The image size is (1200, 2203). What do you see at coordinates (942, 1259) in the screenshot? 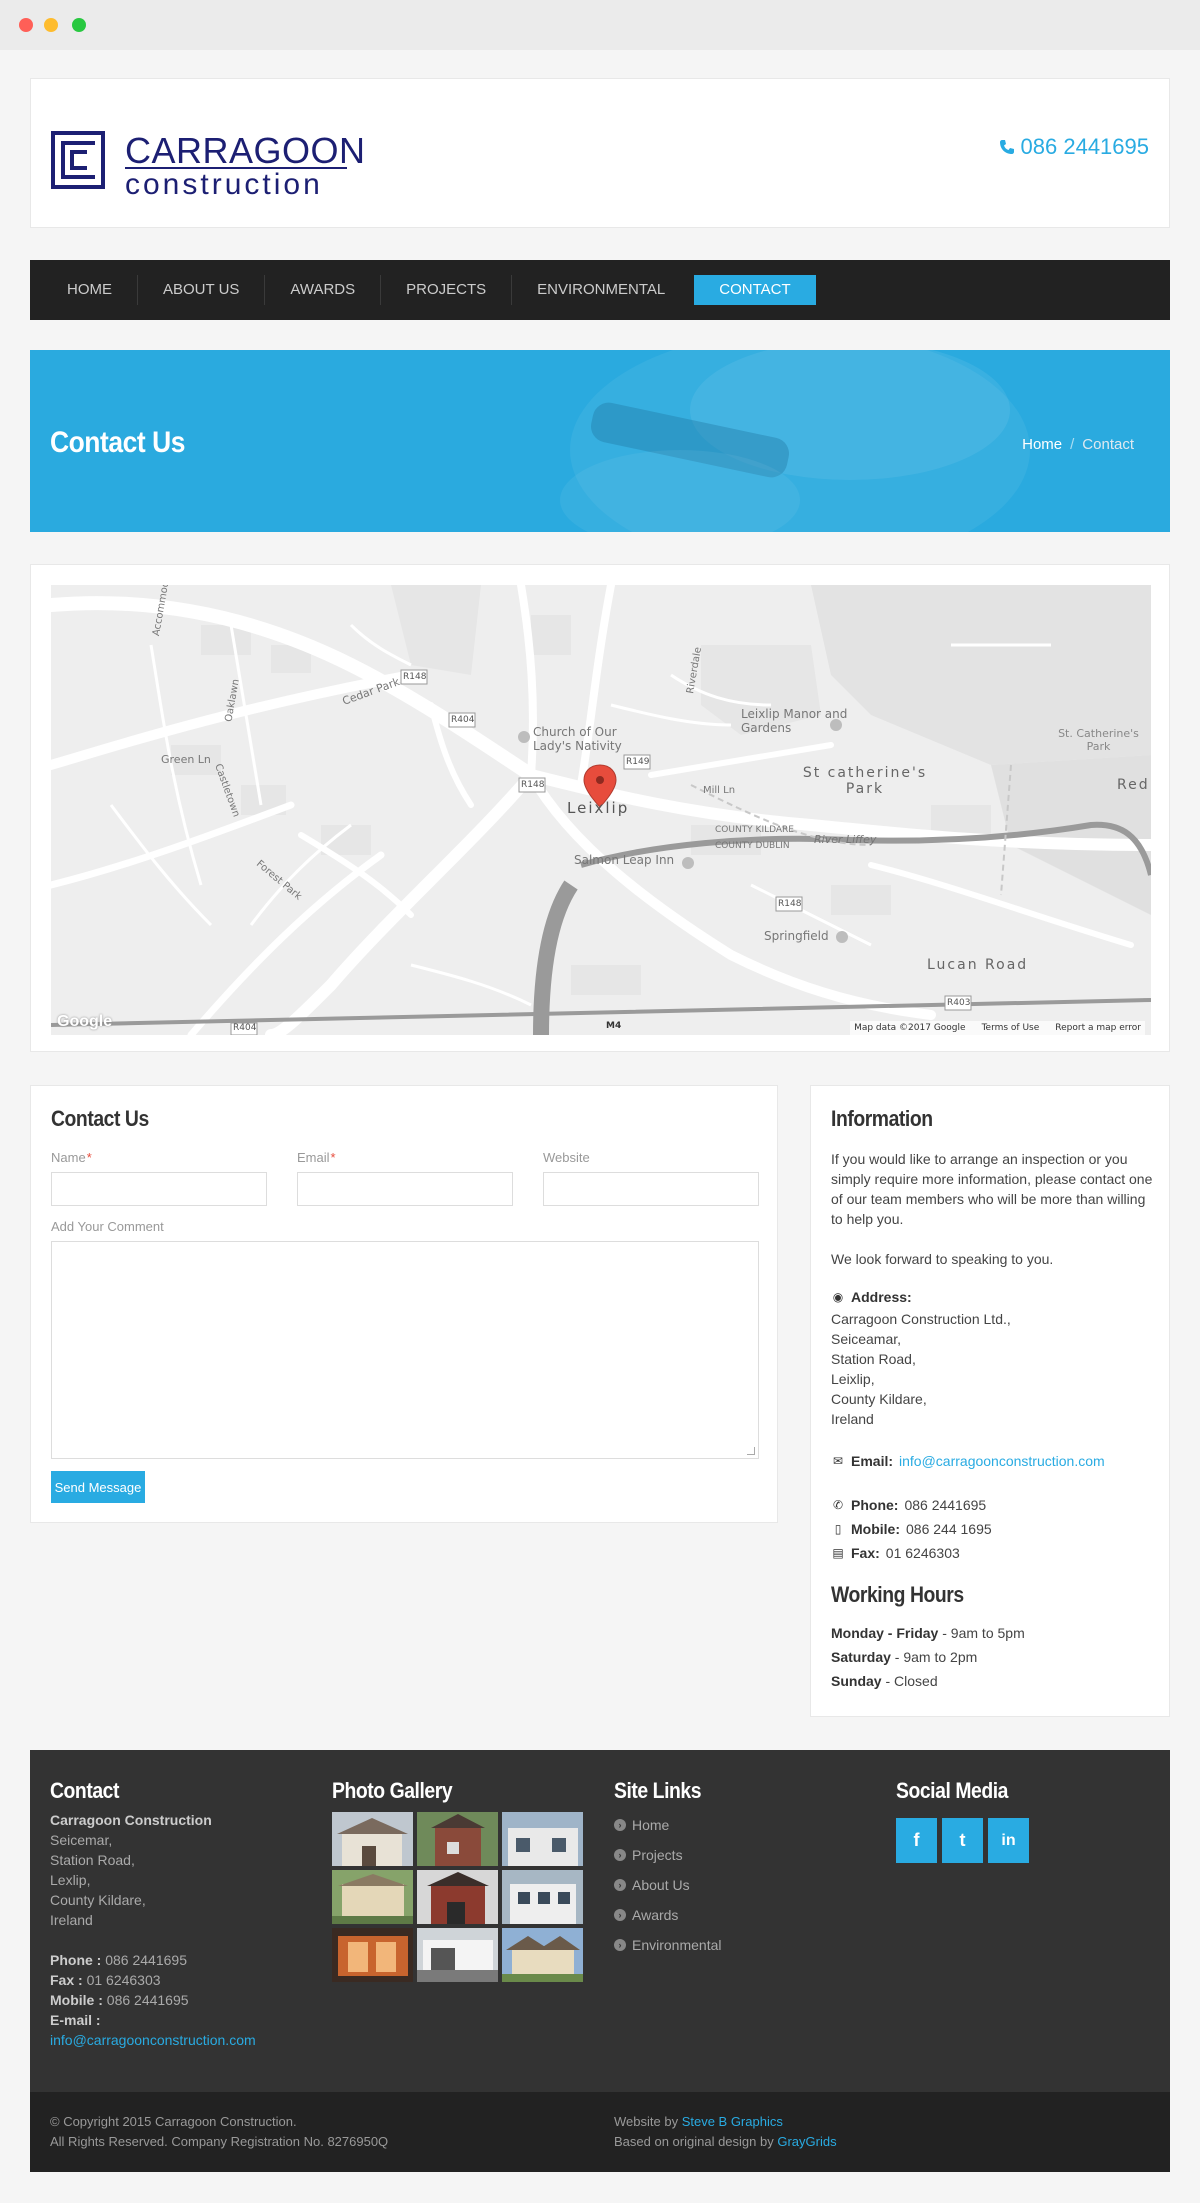
I see `information-look-forward: We look forward to speaking to you.` at bounding box center [942, 1259].